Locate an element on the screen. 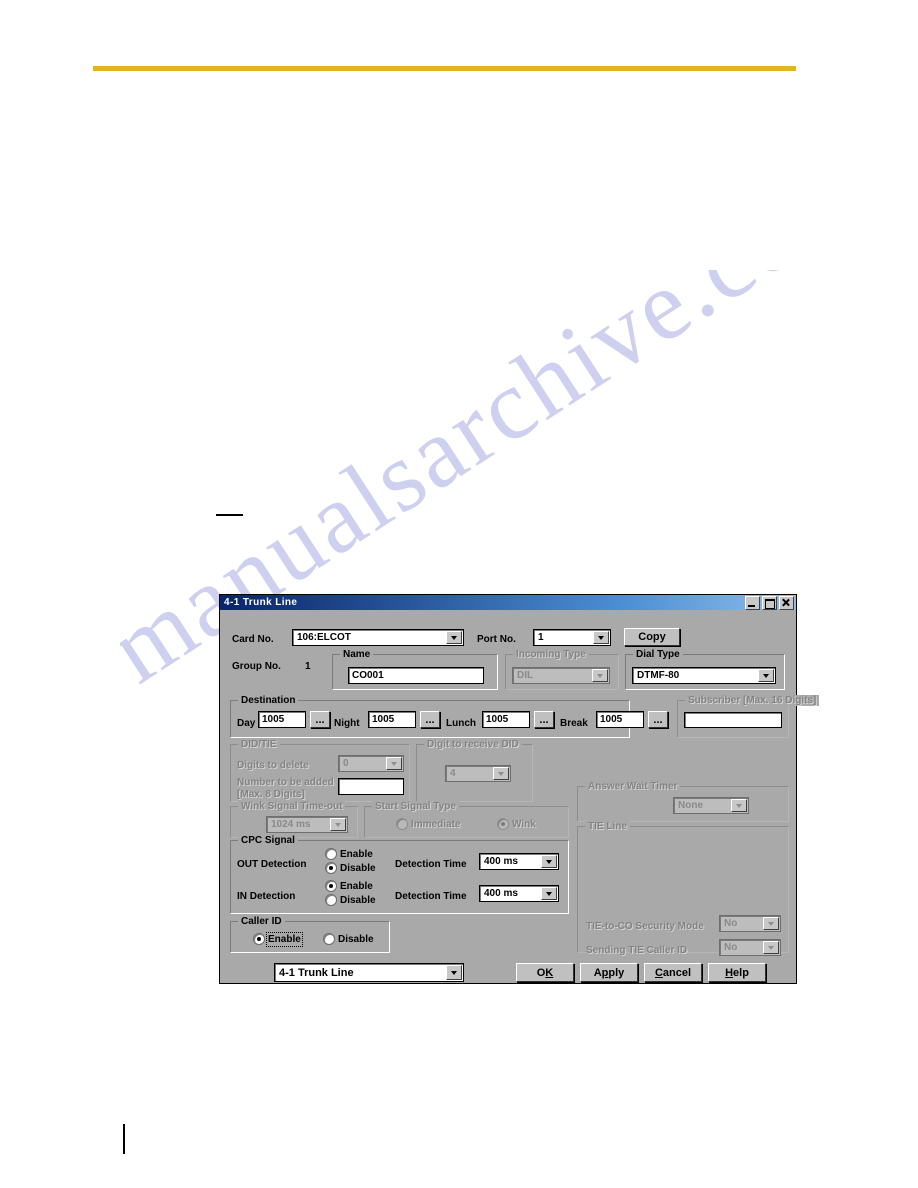 This screenshot has width=918, height=1188. wink-signal-timeout-select: 1024 ms is located at coordinates (307, 824).